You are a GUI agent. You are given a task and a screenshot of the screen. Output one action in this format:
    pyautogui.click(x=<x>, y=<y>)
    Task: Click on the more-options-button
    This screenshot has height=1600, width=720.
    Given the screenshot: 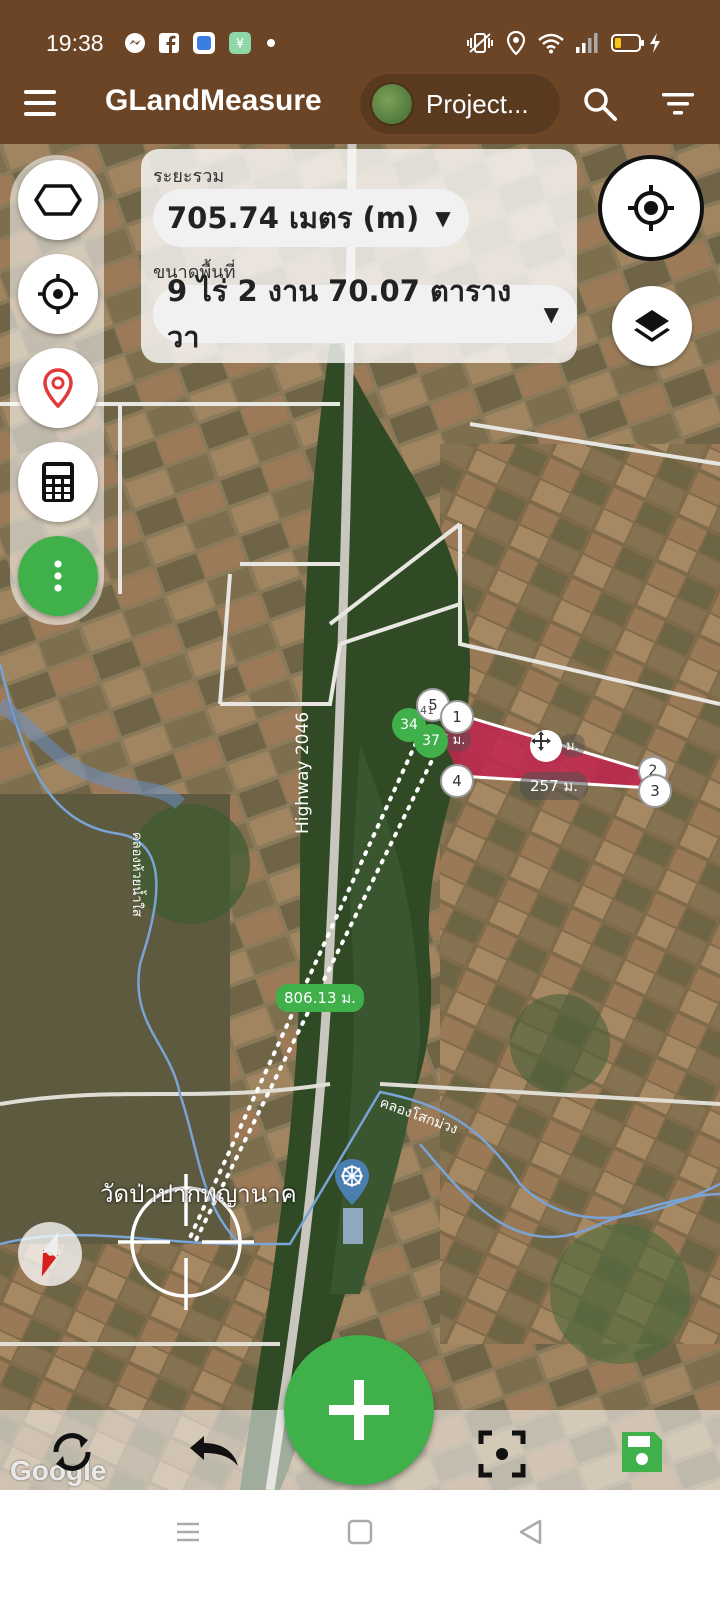 What is the action you would take?
    pyautogui.click(x=58, y=576)
    